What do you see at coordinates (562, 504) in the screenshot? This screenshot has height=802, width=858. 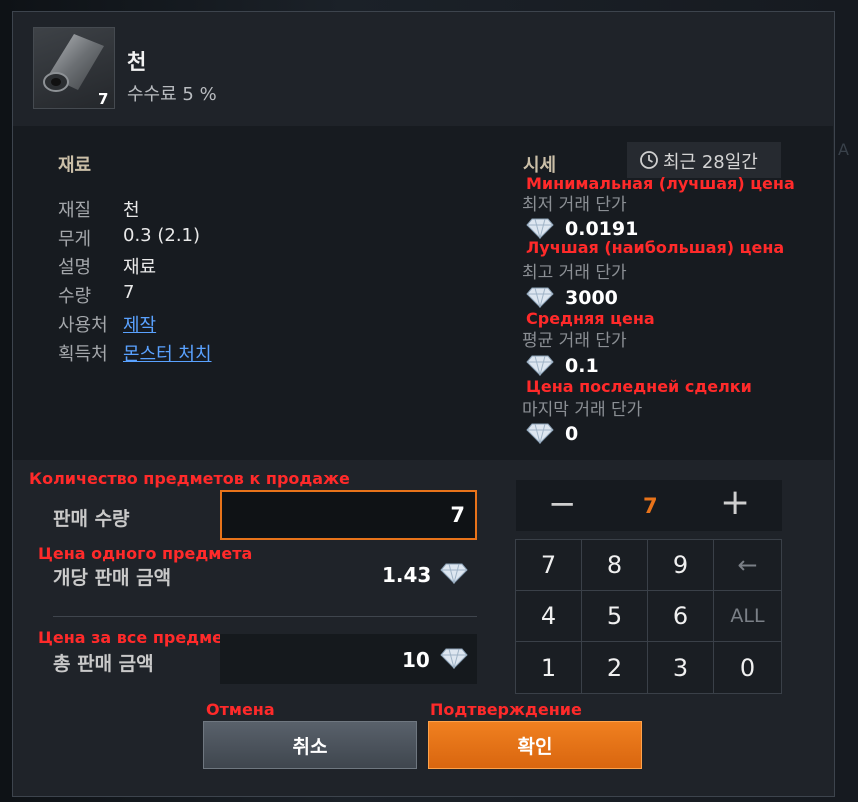 I see `minus-button: −` at bounding box center [562, 504].